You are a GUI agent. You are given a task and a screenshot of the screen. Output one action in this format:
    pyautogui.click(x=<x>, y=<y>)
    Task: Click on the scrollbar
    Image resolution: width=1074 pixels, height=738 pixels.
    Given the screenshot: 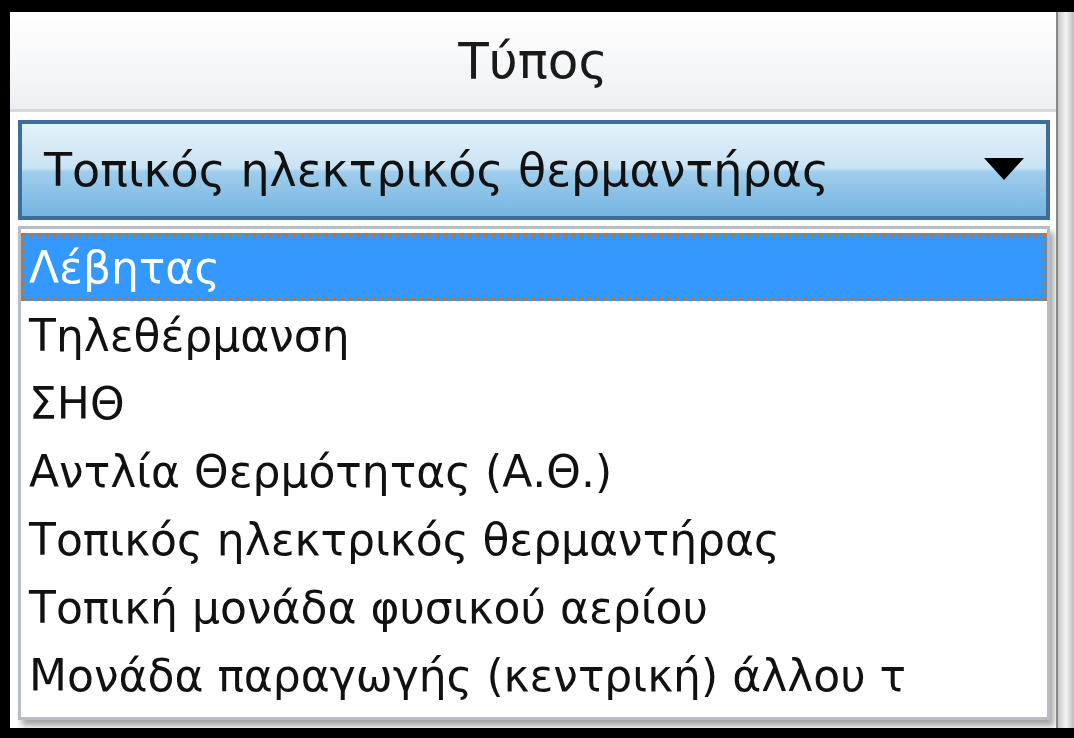 What is the action you would take?
    pyautogui.click(x=1065, y=370)
    